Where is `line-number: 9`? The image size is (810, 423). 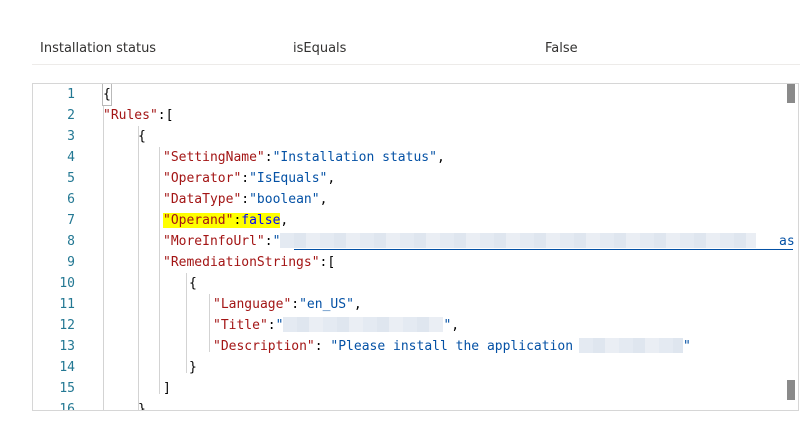 line-number: 9 is located at coordinates (71, 262).